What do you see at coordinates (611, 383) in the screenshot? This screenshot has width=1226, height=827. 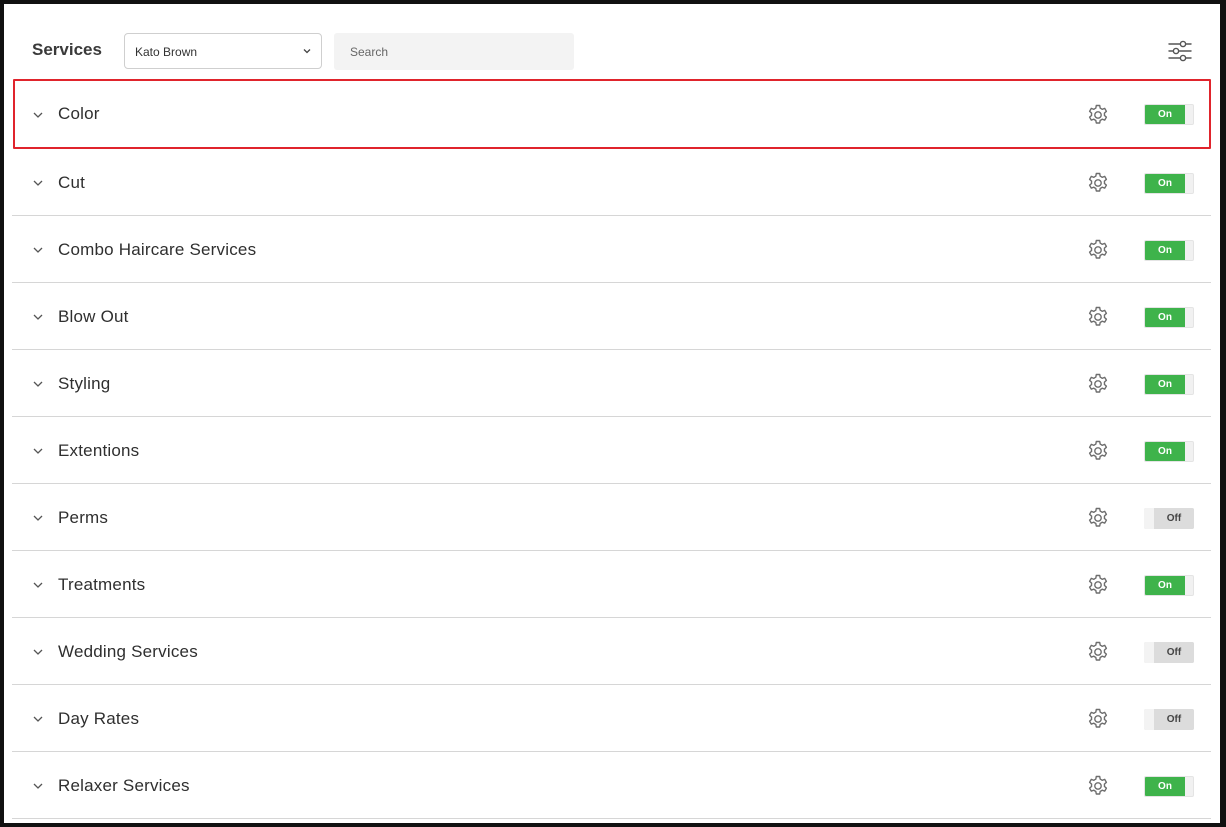 I see `service-row-styling: Styling On` at bounding box center [611, 383].